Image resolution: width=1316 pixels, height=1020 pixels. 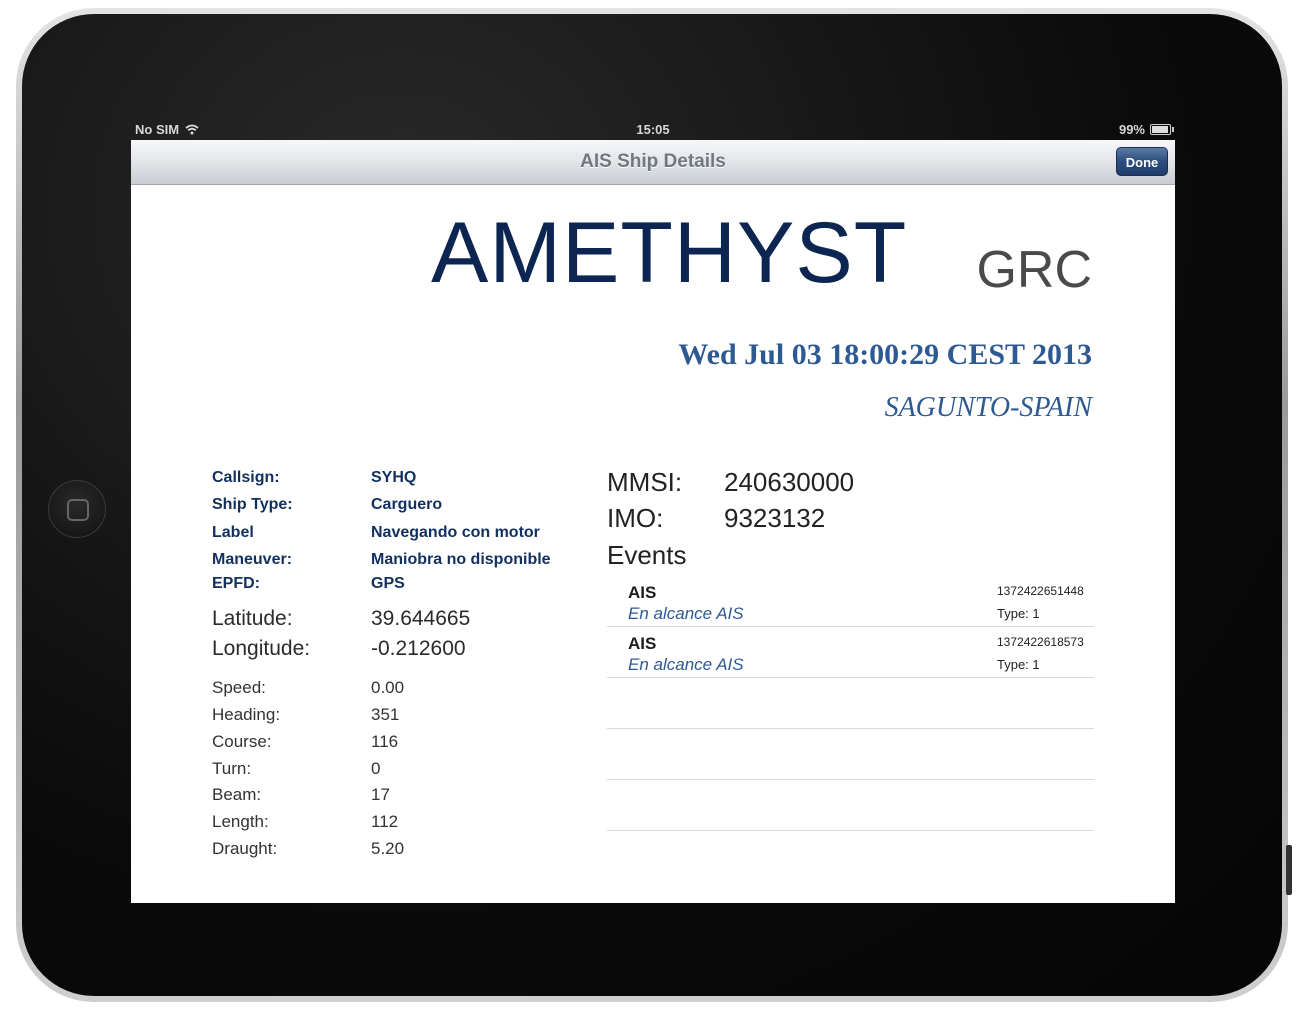 I want to click on destination-port: SAGUNTO-SPAIN, so click(x=988, y=407).